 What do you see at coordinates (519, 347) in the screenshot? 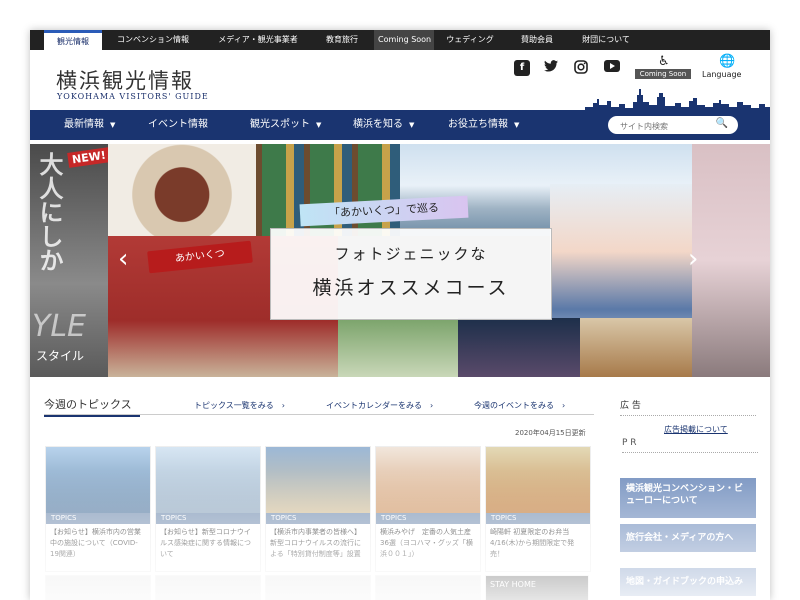
I see `hero-bar-image` at bounding box center [519, 347].